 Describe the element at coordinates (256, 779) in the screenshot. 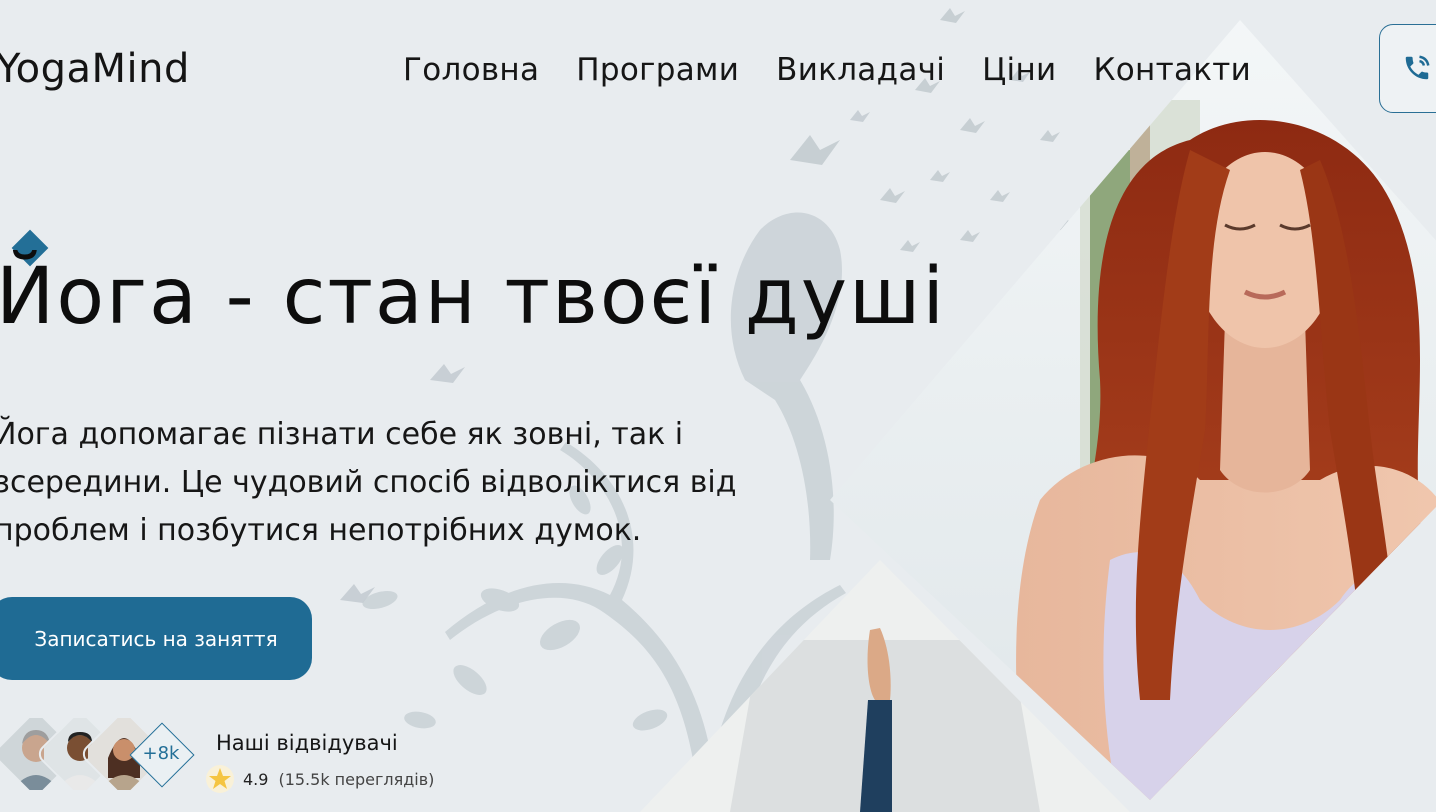

I see `rating-value: 4.9` at that location.